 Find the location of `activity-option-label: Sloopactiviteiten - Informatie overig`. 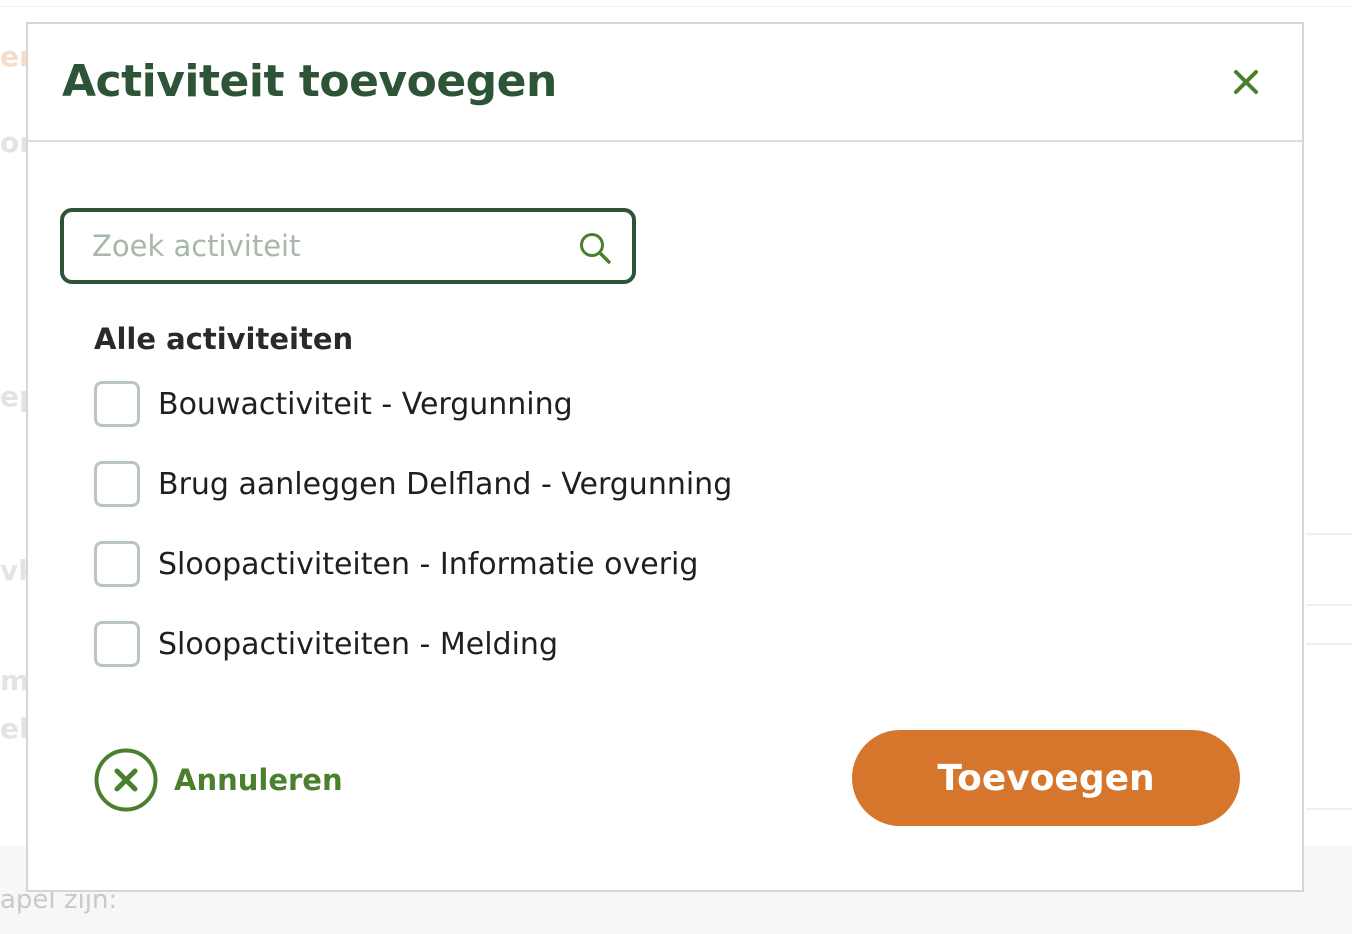

activity-option-label: Sloopactiviteiten - Informatie overig is located at coordinates (428, 564).